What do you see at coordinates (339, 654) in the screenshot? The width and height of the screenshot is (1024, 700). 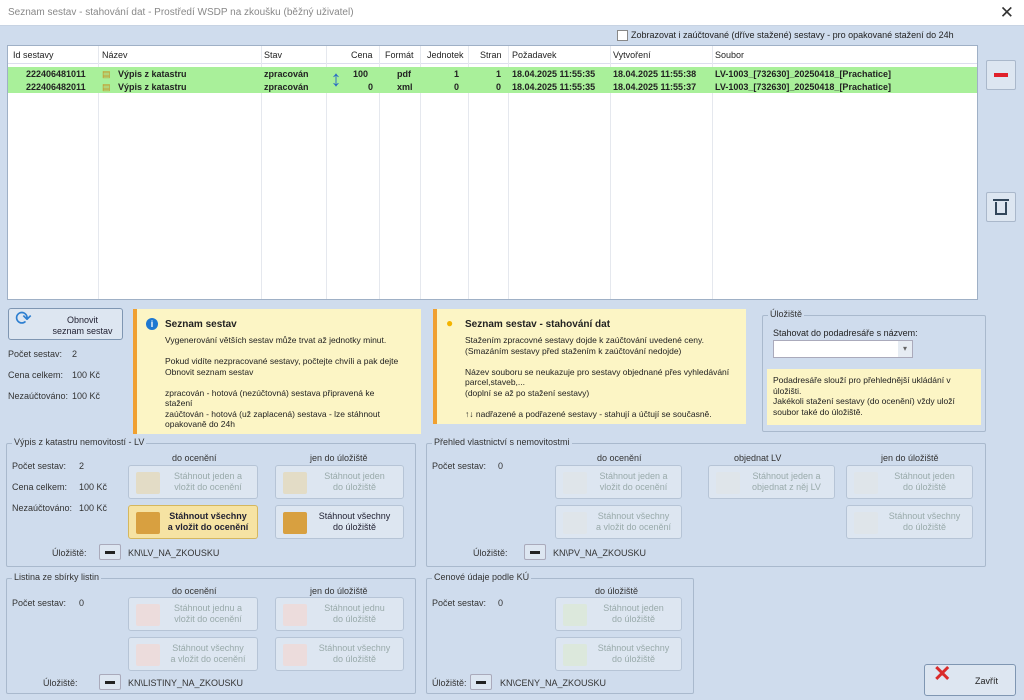 I see `listiny-download-all-storage-button: Stáhnout všechny do úložiště` at bounding box center [339, 654].